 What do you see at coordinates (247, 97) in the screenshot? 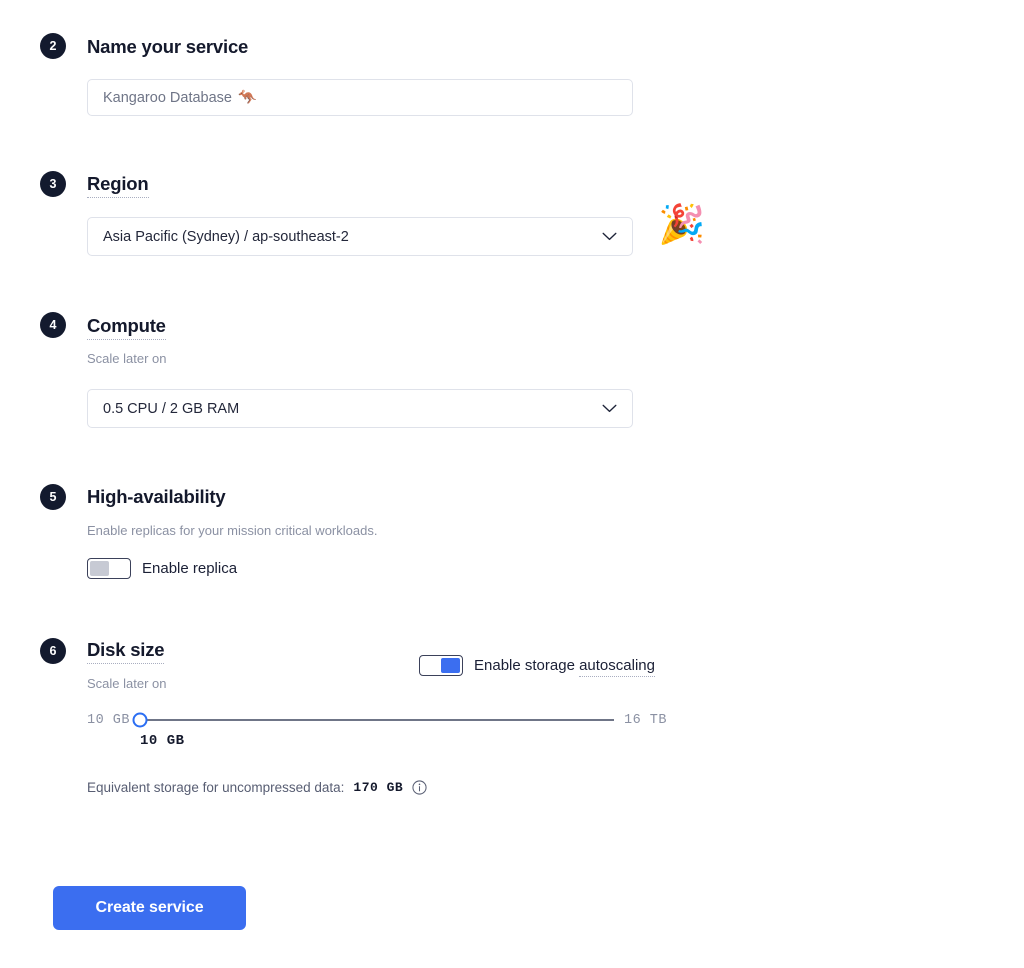
I see `kangaroo-icon: 🦘` at bounding box center [247, 97].